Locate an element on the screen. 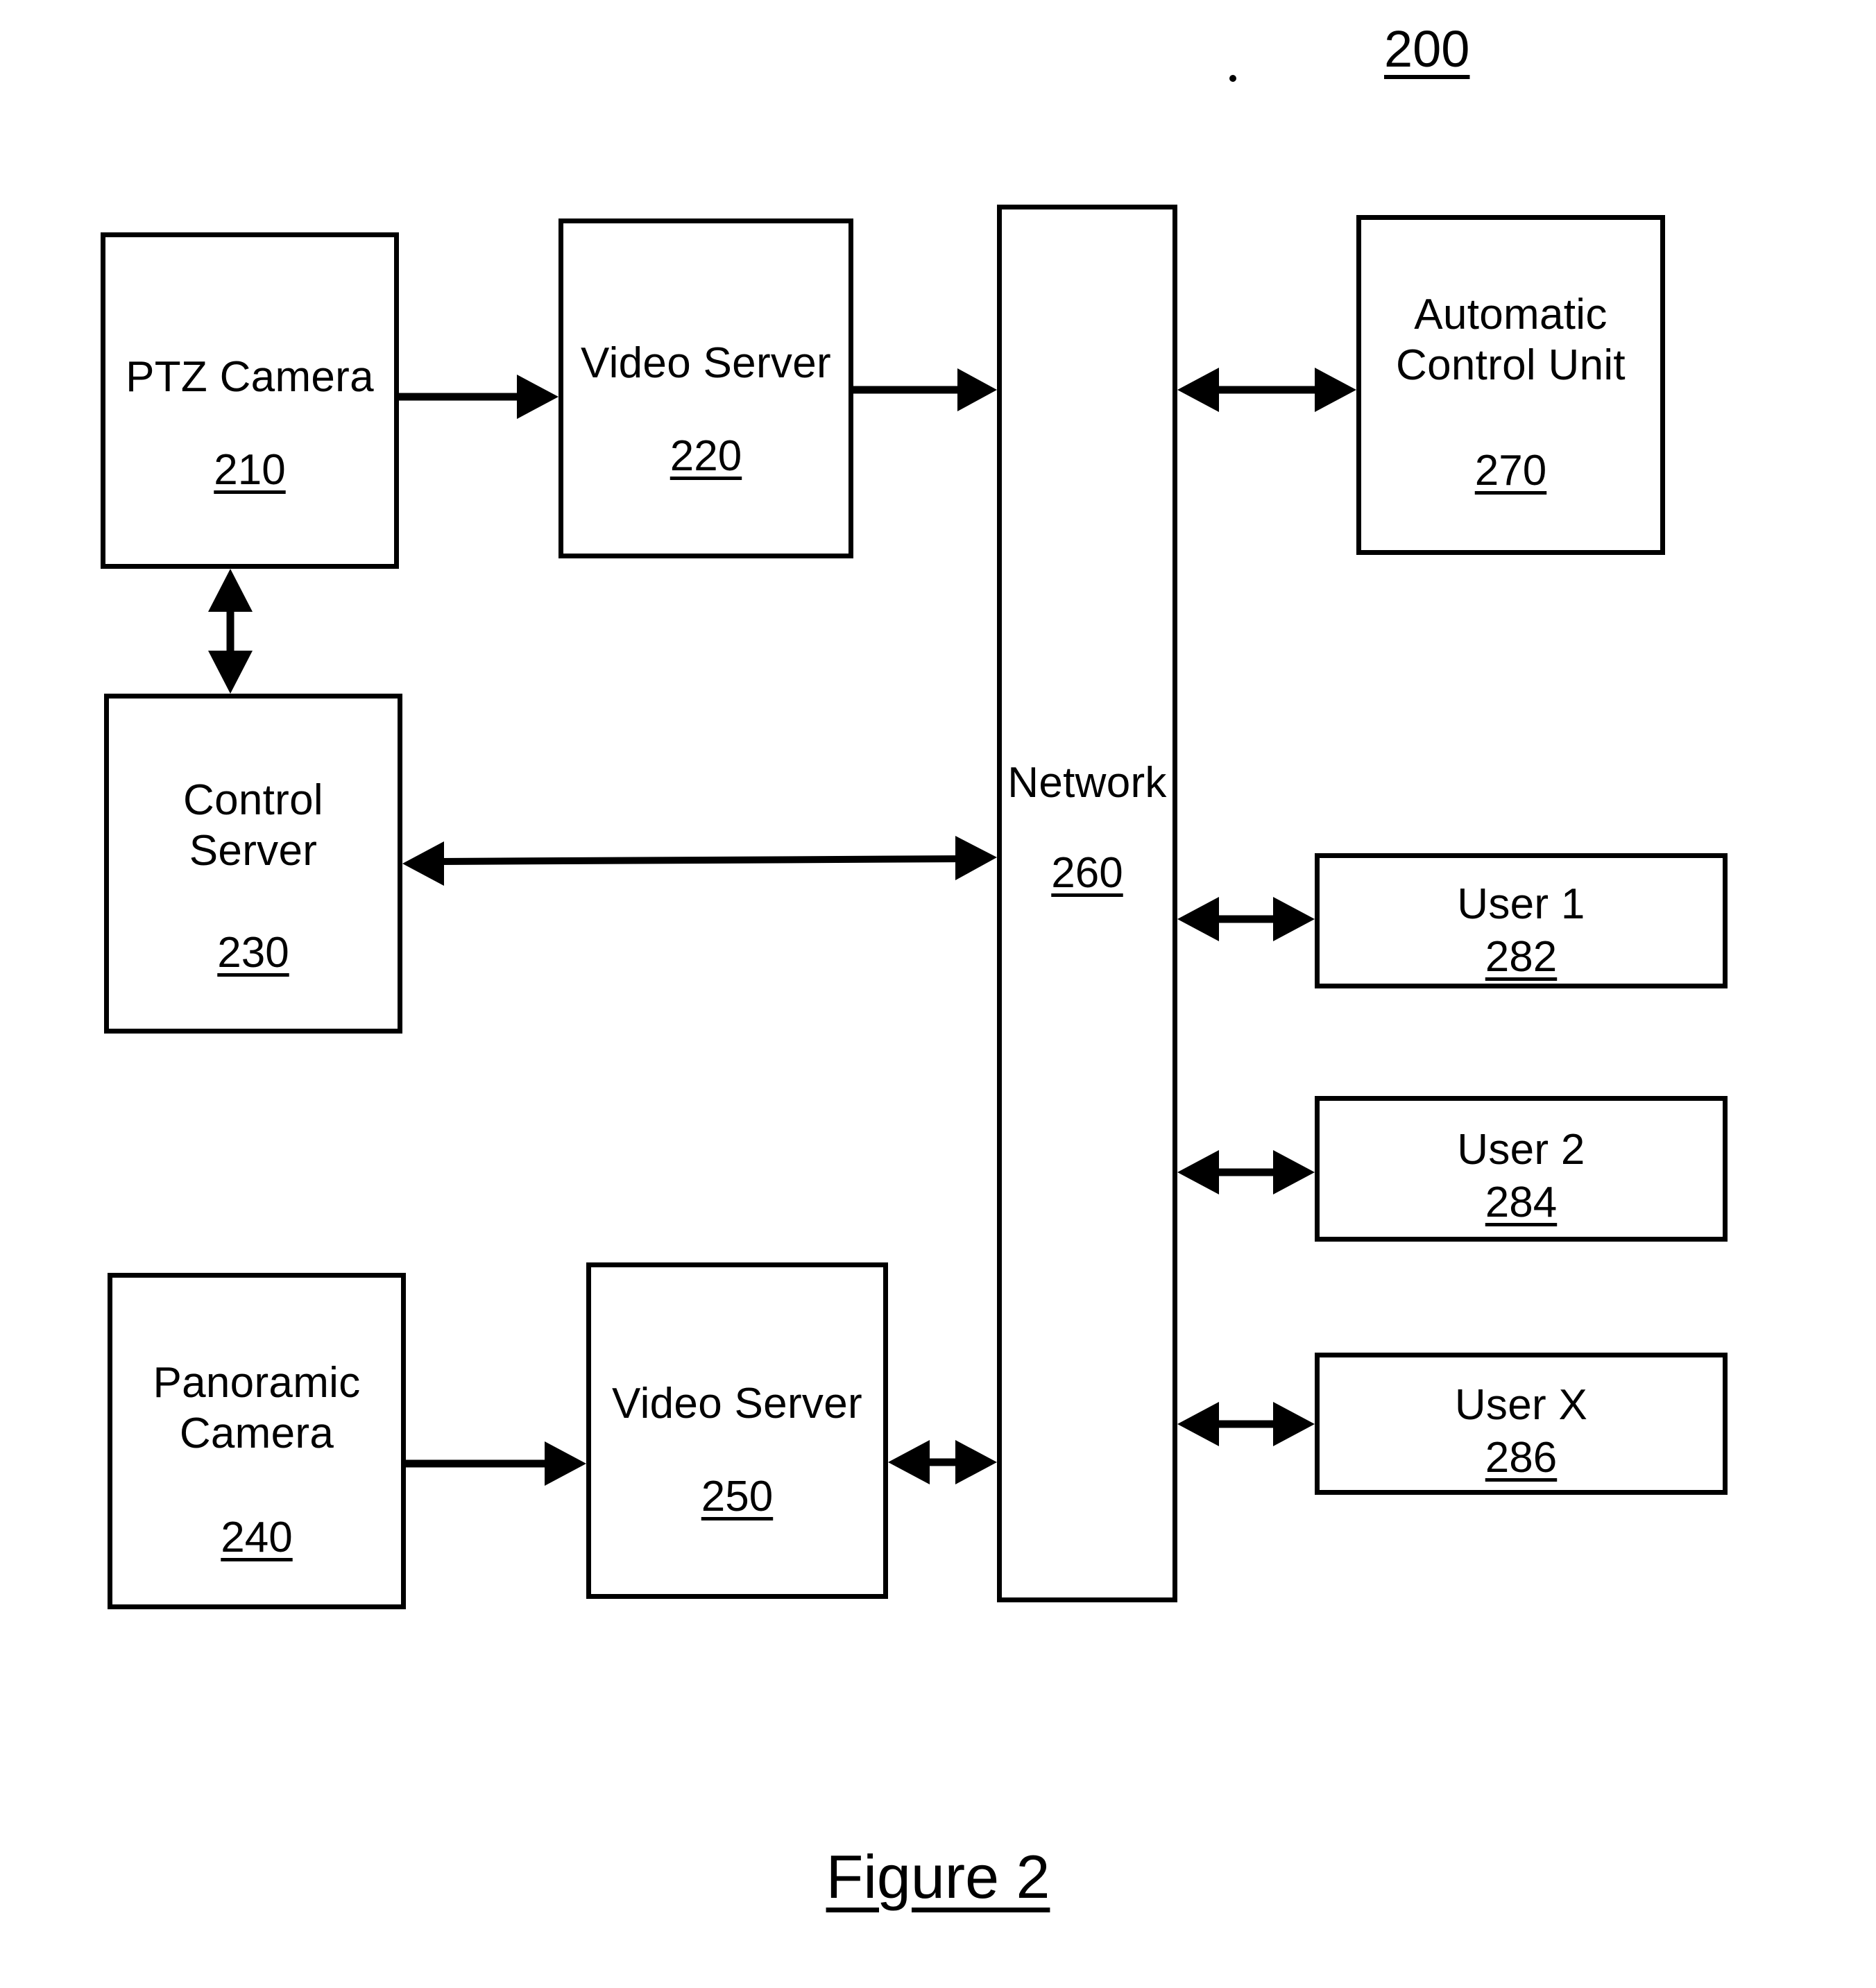 This screenshot has height=1988, width=1876. figure-caption-text: Figure 2 is located at coordinates (938, 1876).